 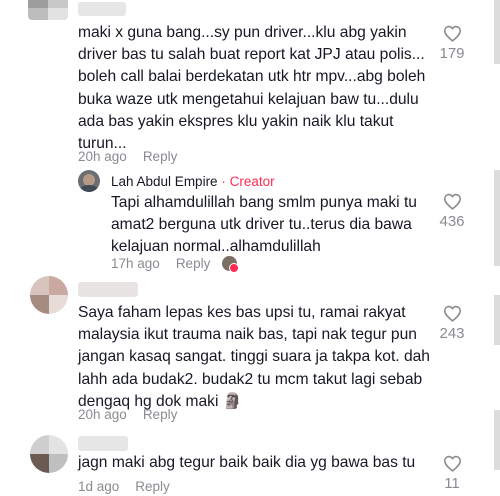 I want to click on like-count: 179, so click(x=452, y=53).